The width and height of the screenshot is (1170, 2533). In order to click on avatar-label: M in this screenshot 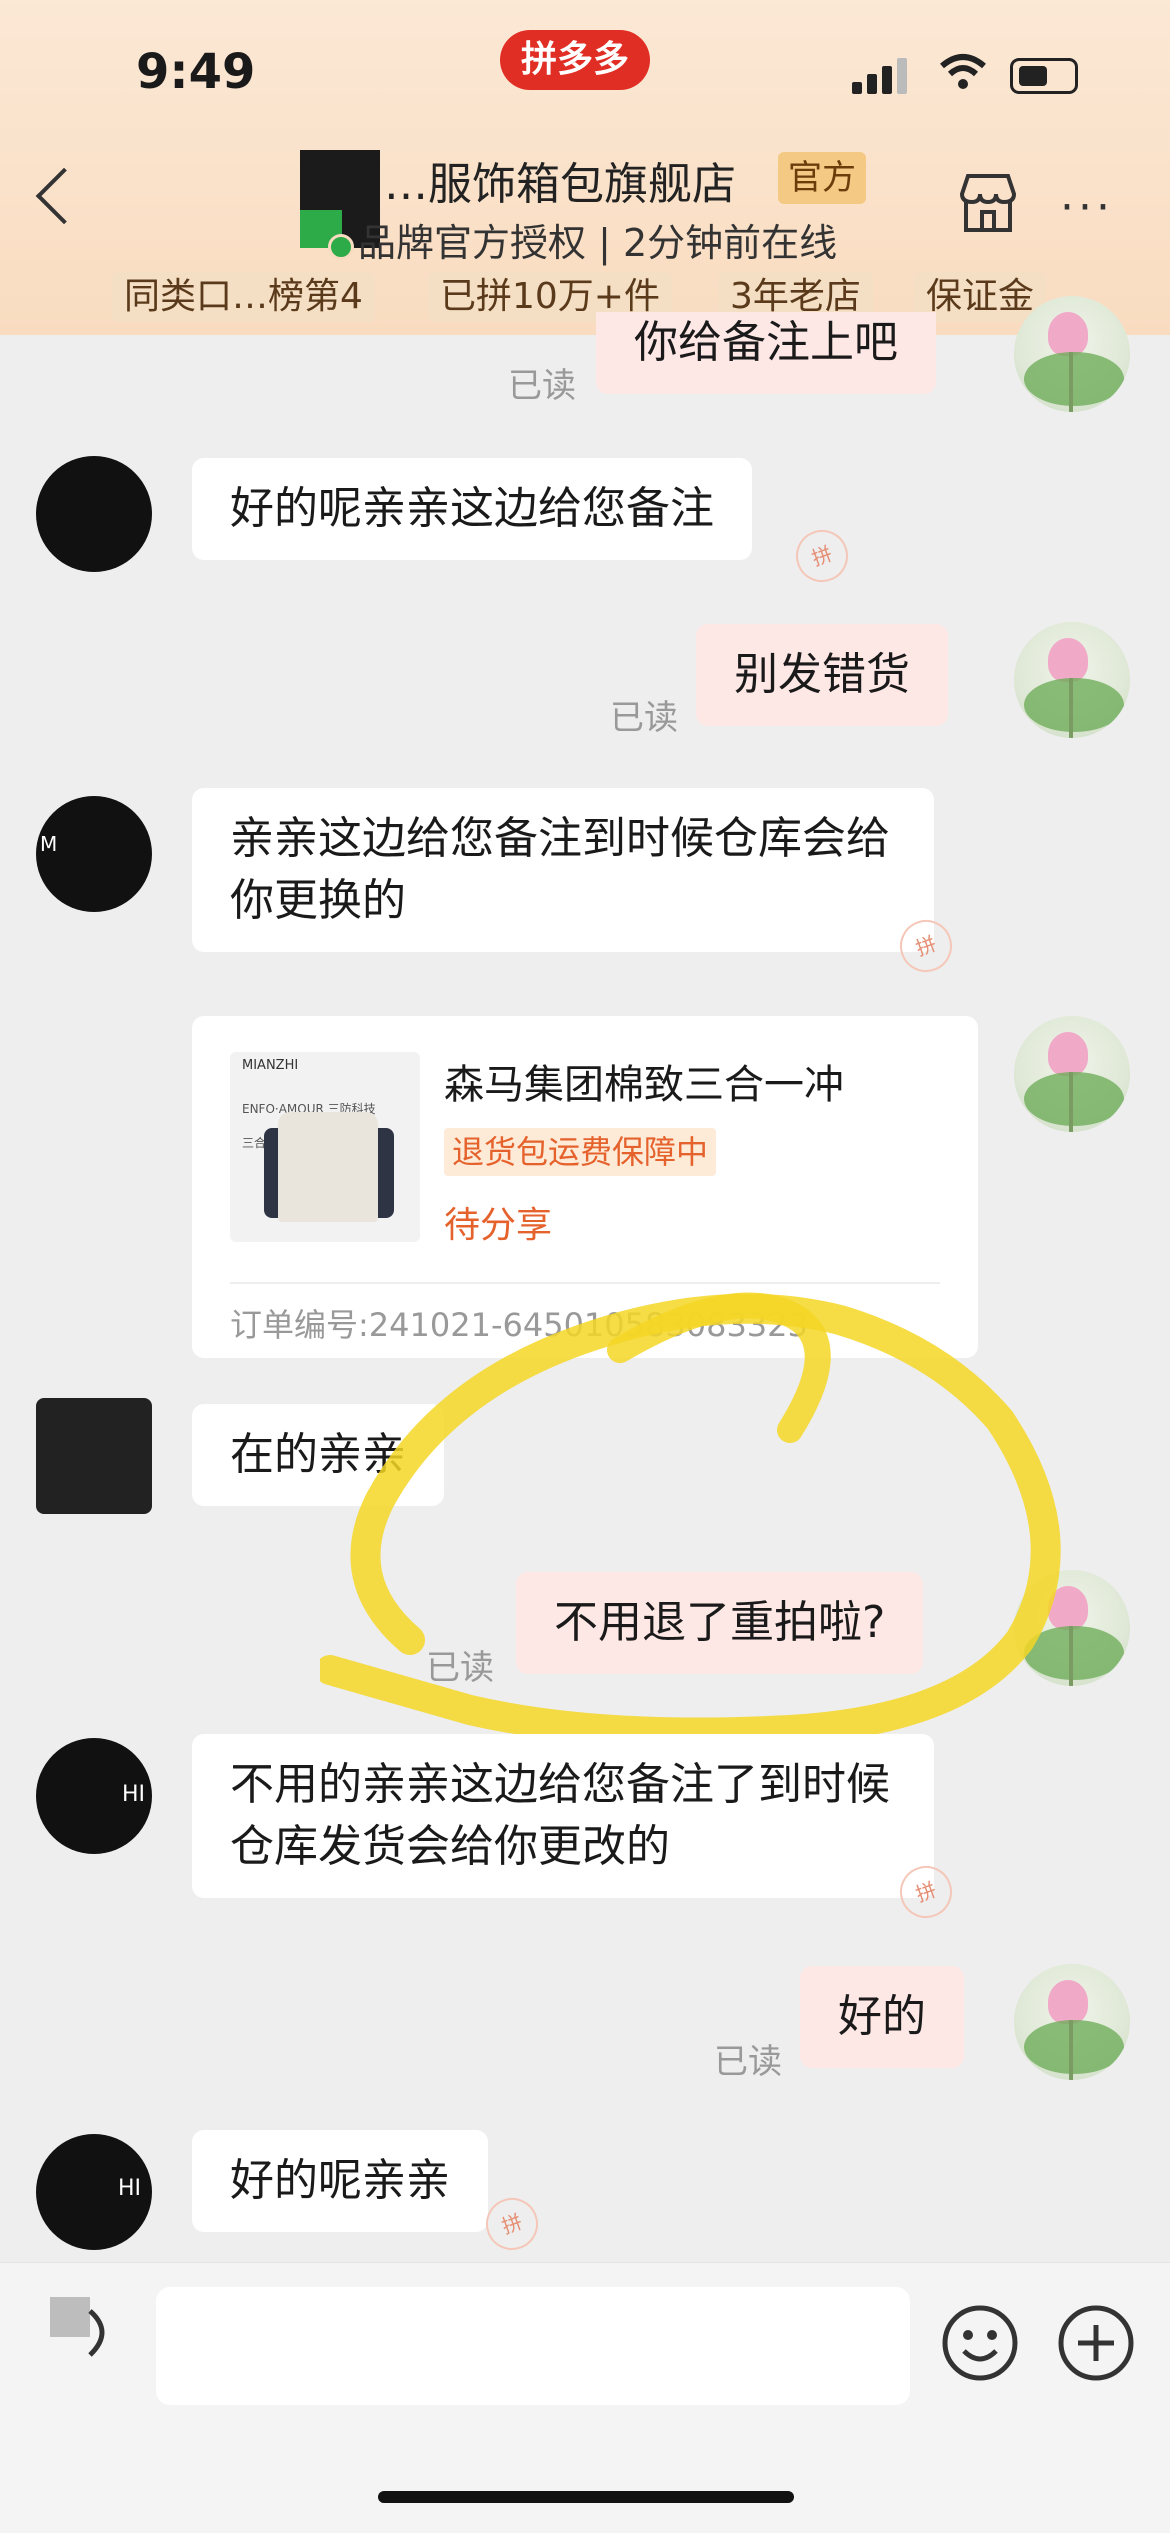, I will do `click(49, 844)`.